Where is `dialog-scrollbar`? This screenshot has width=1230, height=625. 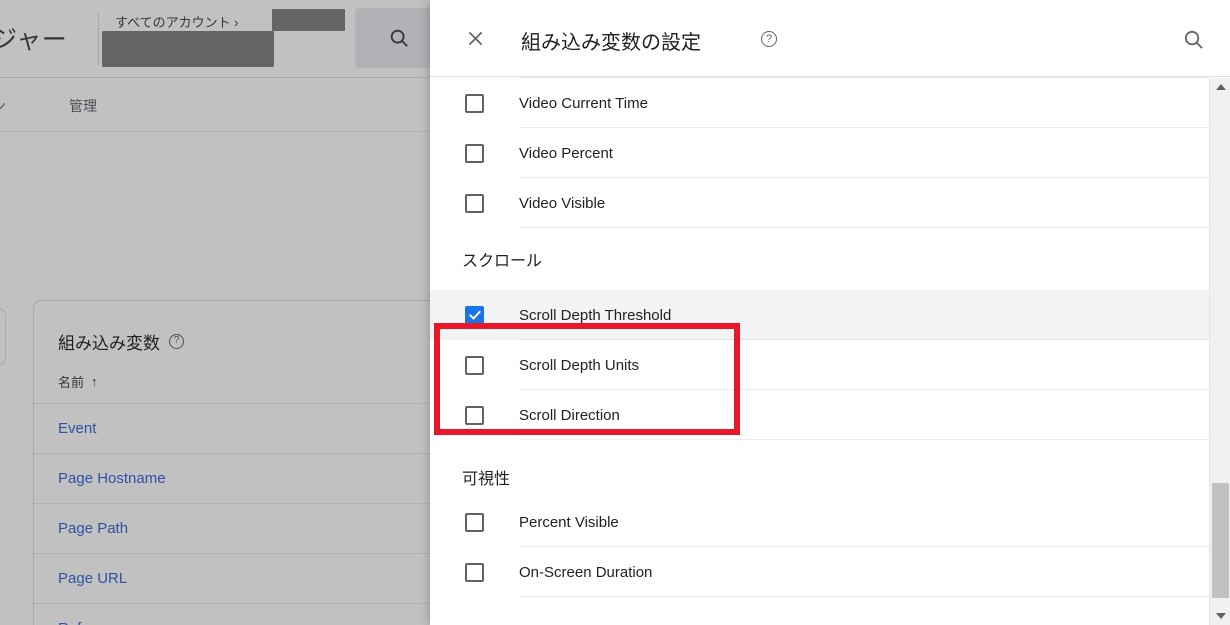 dialog-scrollbar is located at coordinates (1219, 351).